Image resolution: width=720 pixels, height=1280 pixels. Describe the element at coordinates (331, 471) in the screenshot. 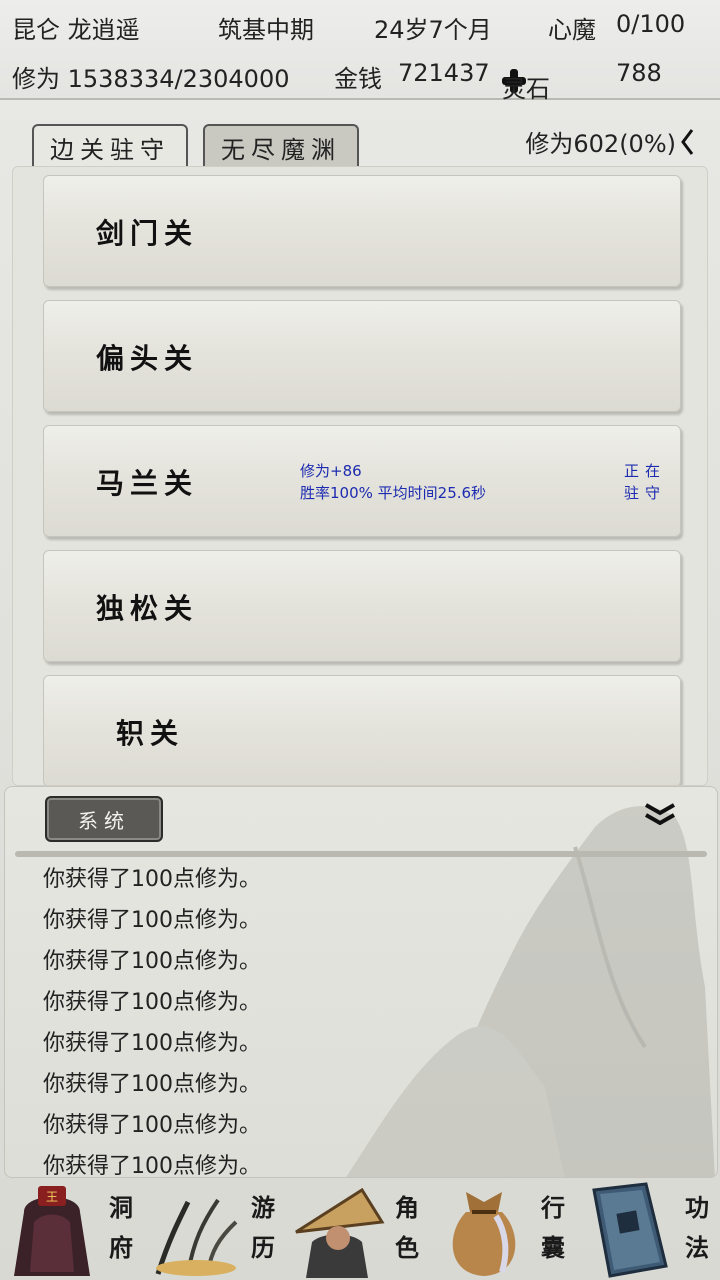

I see `pass-reward: 修为+86` at that location.